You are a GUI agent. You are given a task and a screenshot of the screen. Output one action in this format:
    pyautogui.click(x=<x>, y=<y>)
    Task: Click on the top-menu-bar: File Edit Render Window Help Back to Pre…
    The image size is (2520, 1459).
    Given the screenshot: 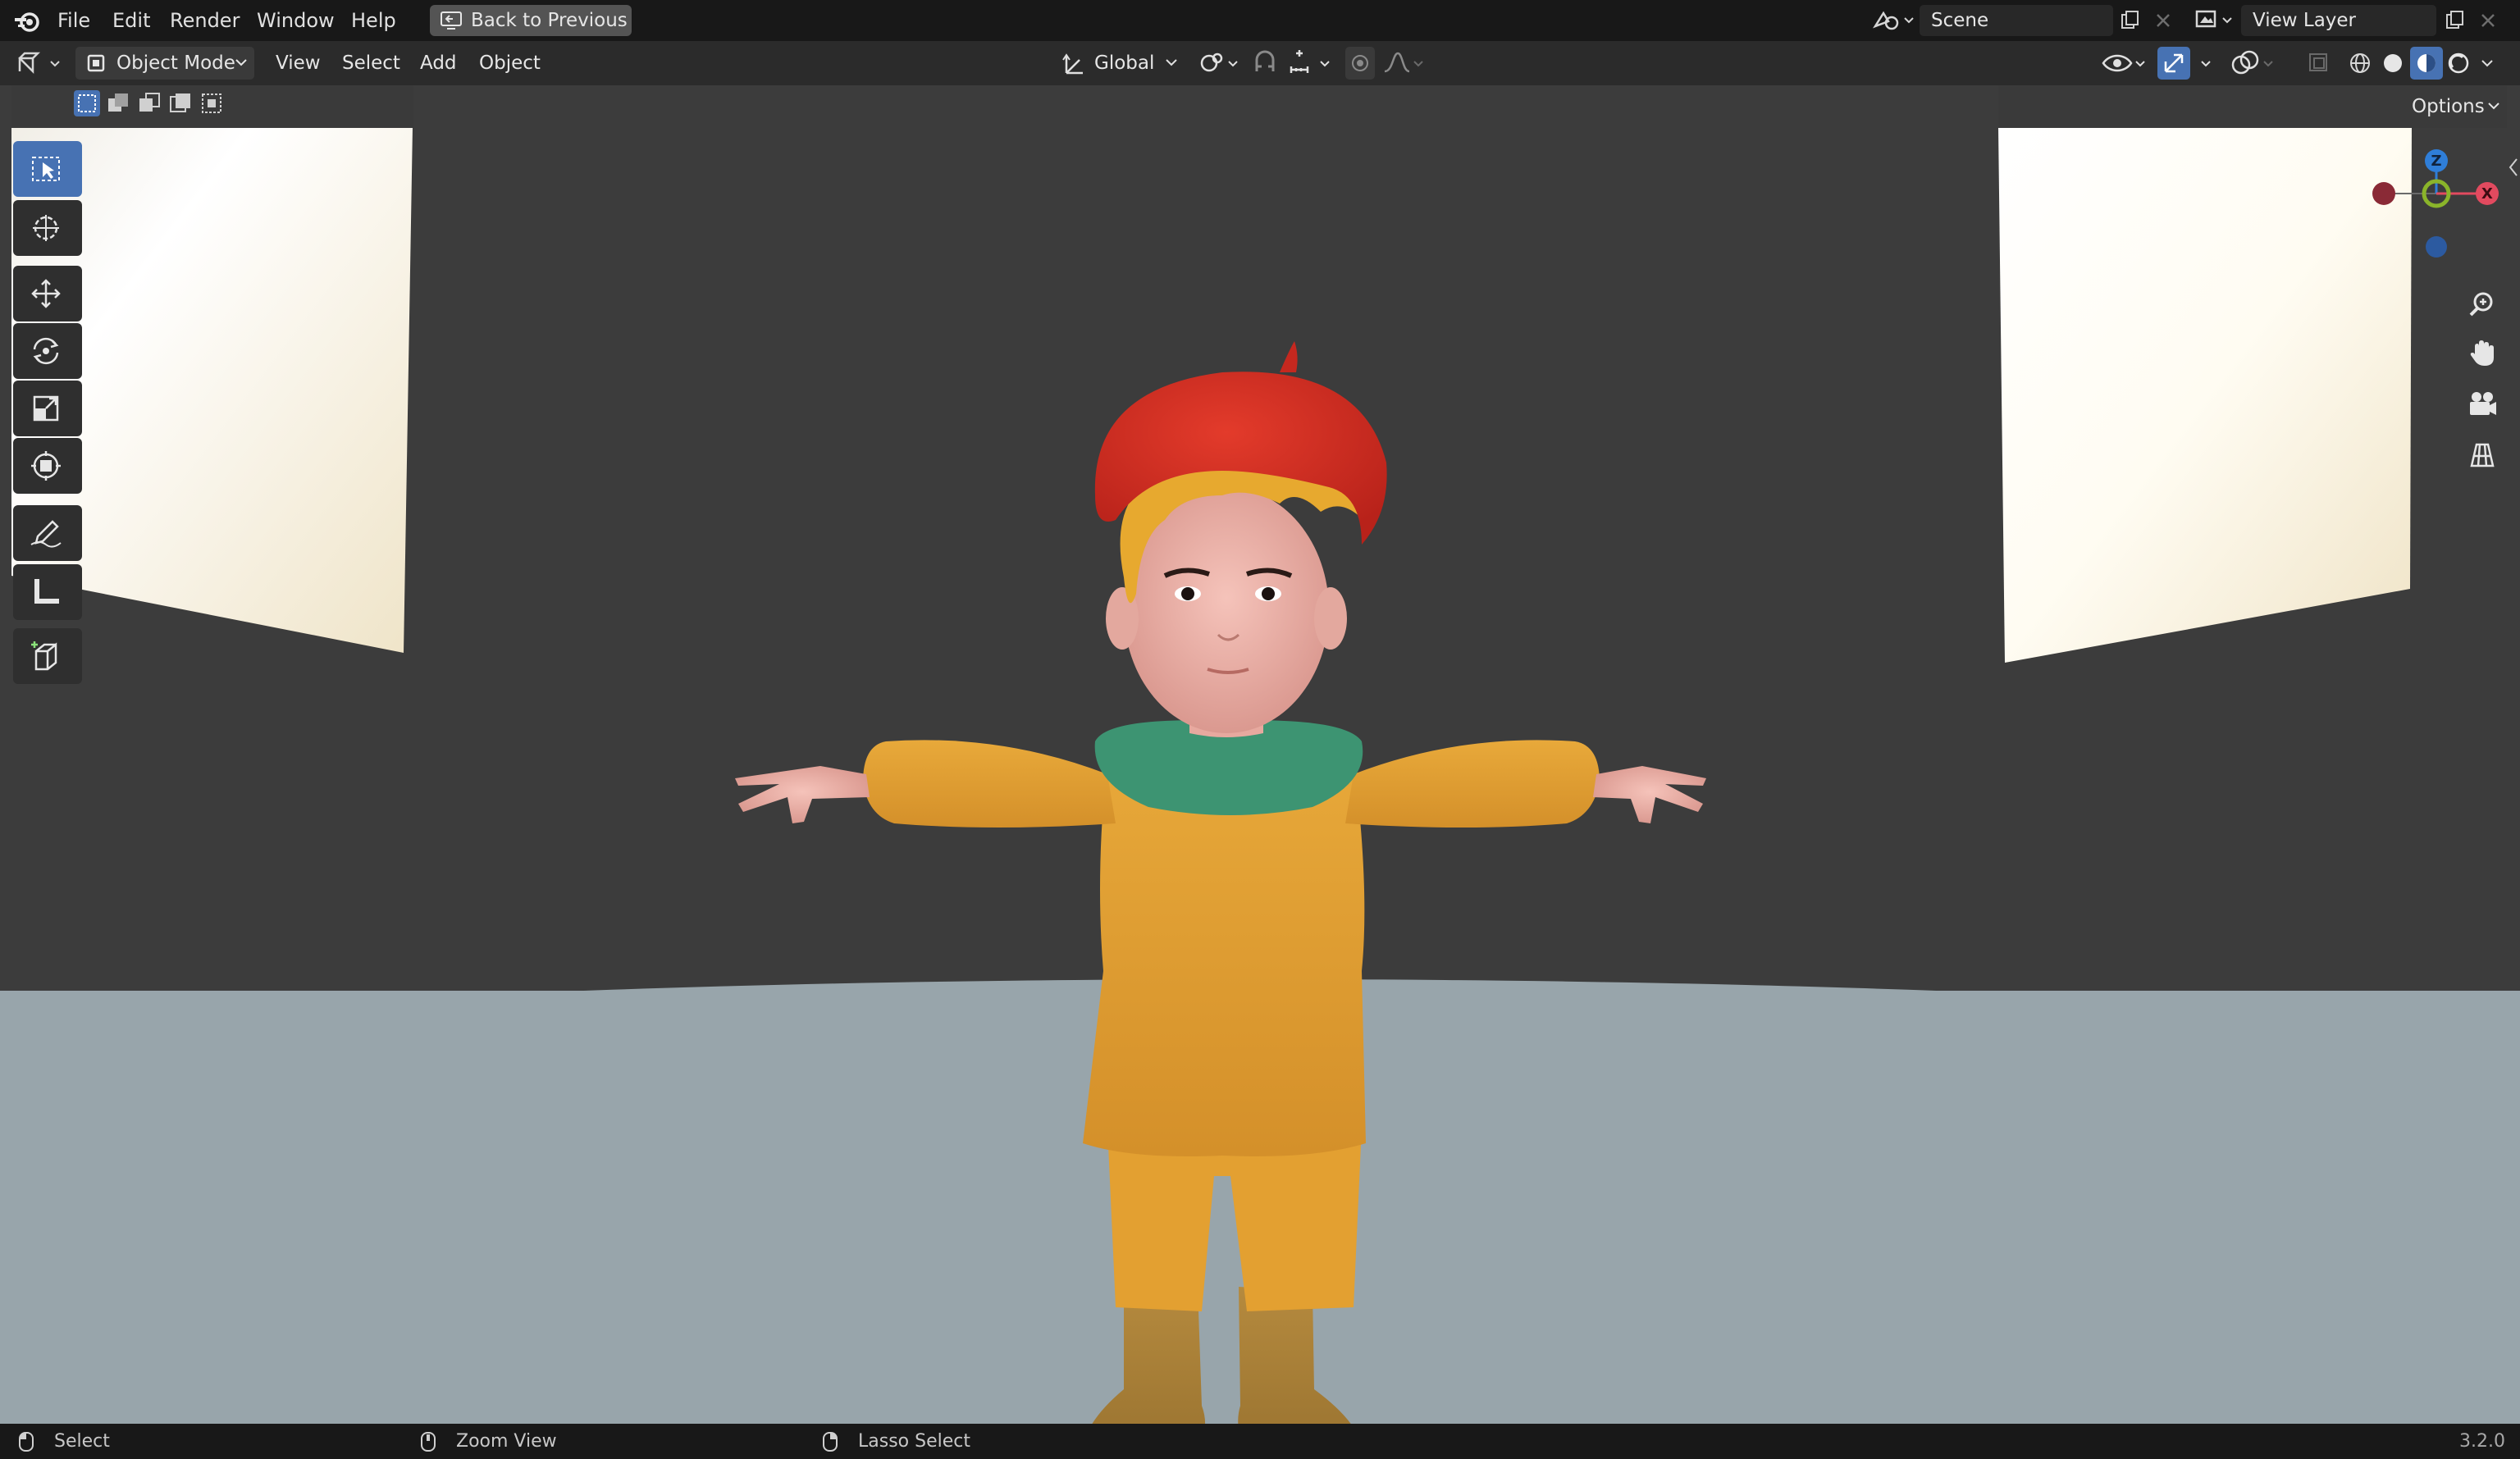 What is the action you would take?
    pyautogui.click(x=1260, y=20)
    